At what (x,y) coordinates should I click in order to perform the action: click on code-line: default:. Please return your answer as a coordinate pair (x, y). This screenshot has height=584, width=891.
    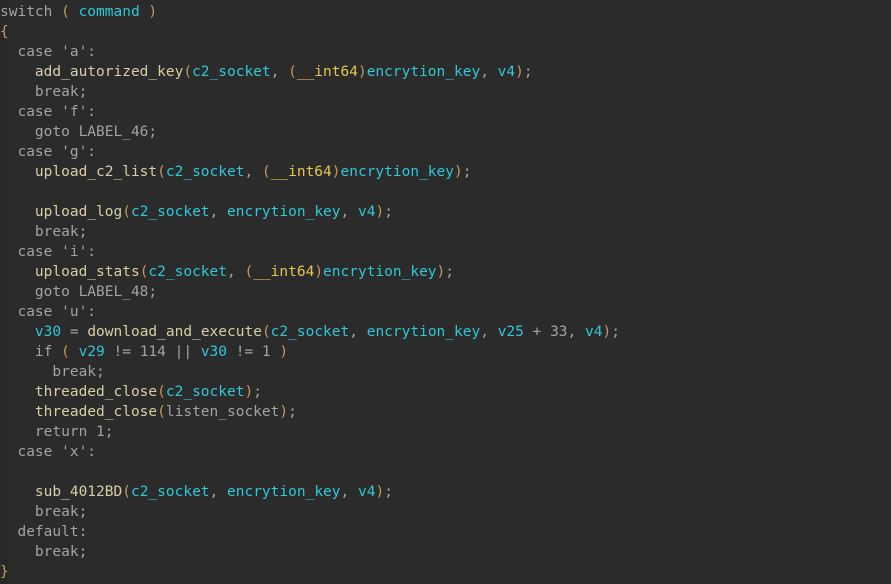
    Looking at the image, I should click on (445, 532).